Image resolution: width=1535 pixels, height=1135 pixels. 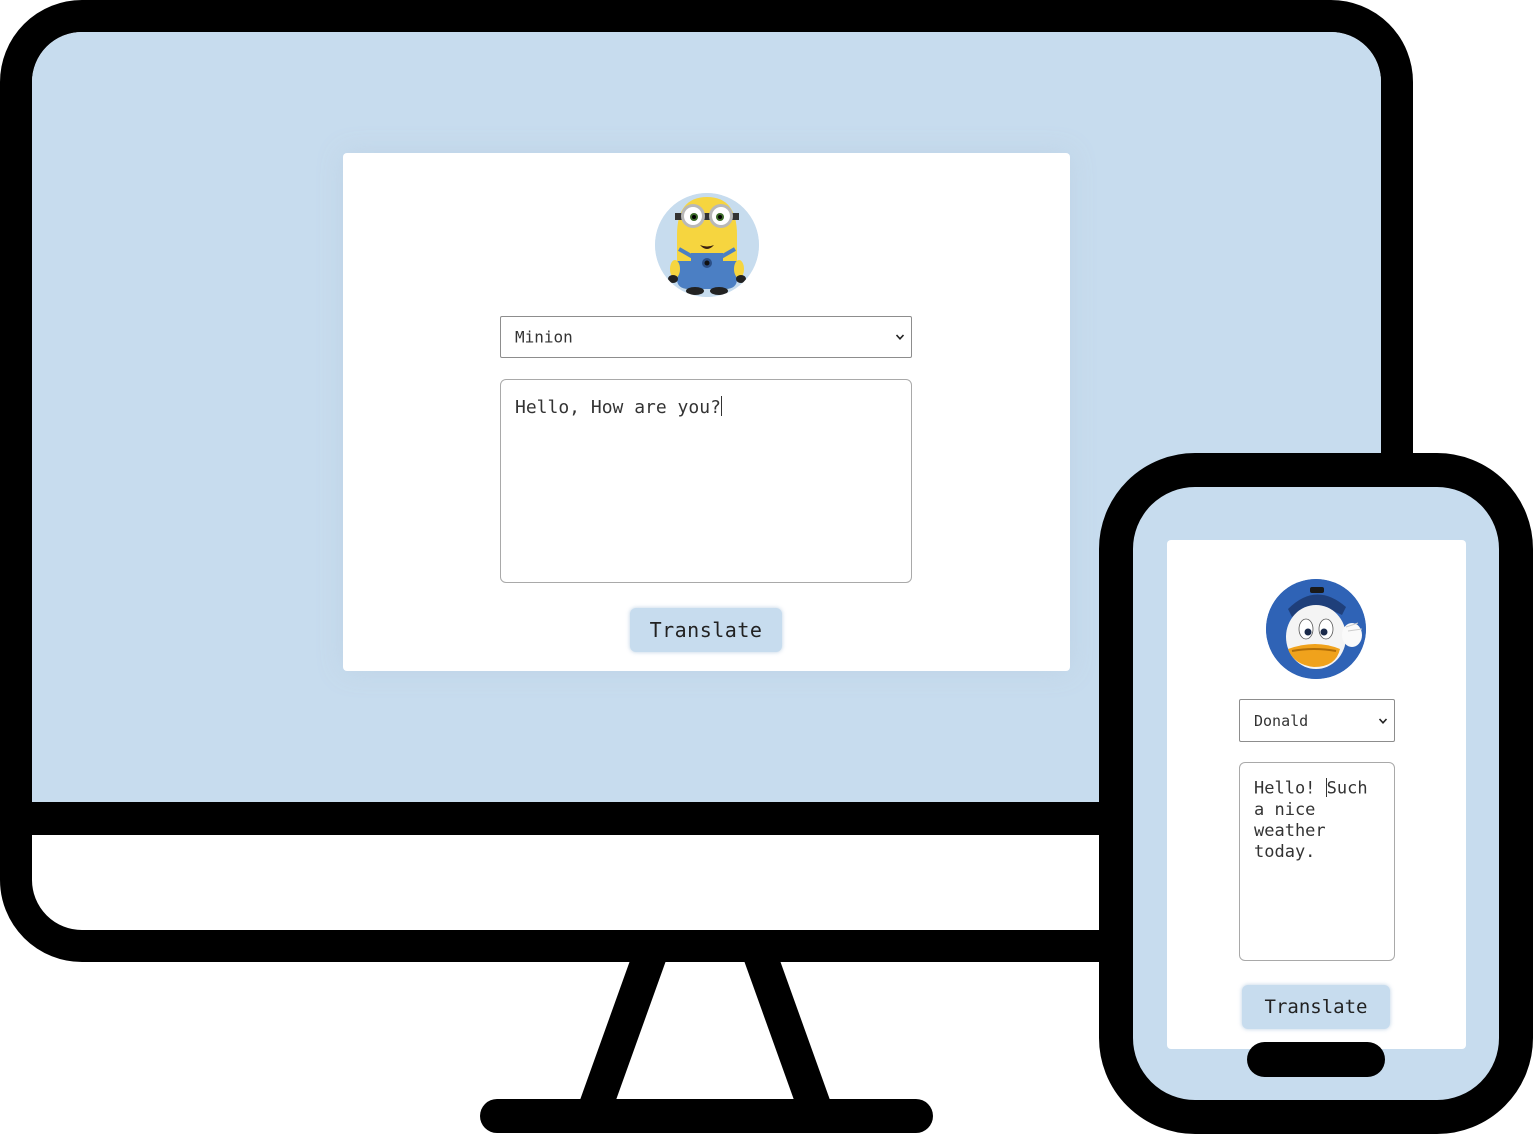 I want to click on translate-button-desktop: Translate, so click(x=706, y=630).